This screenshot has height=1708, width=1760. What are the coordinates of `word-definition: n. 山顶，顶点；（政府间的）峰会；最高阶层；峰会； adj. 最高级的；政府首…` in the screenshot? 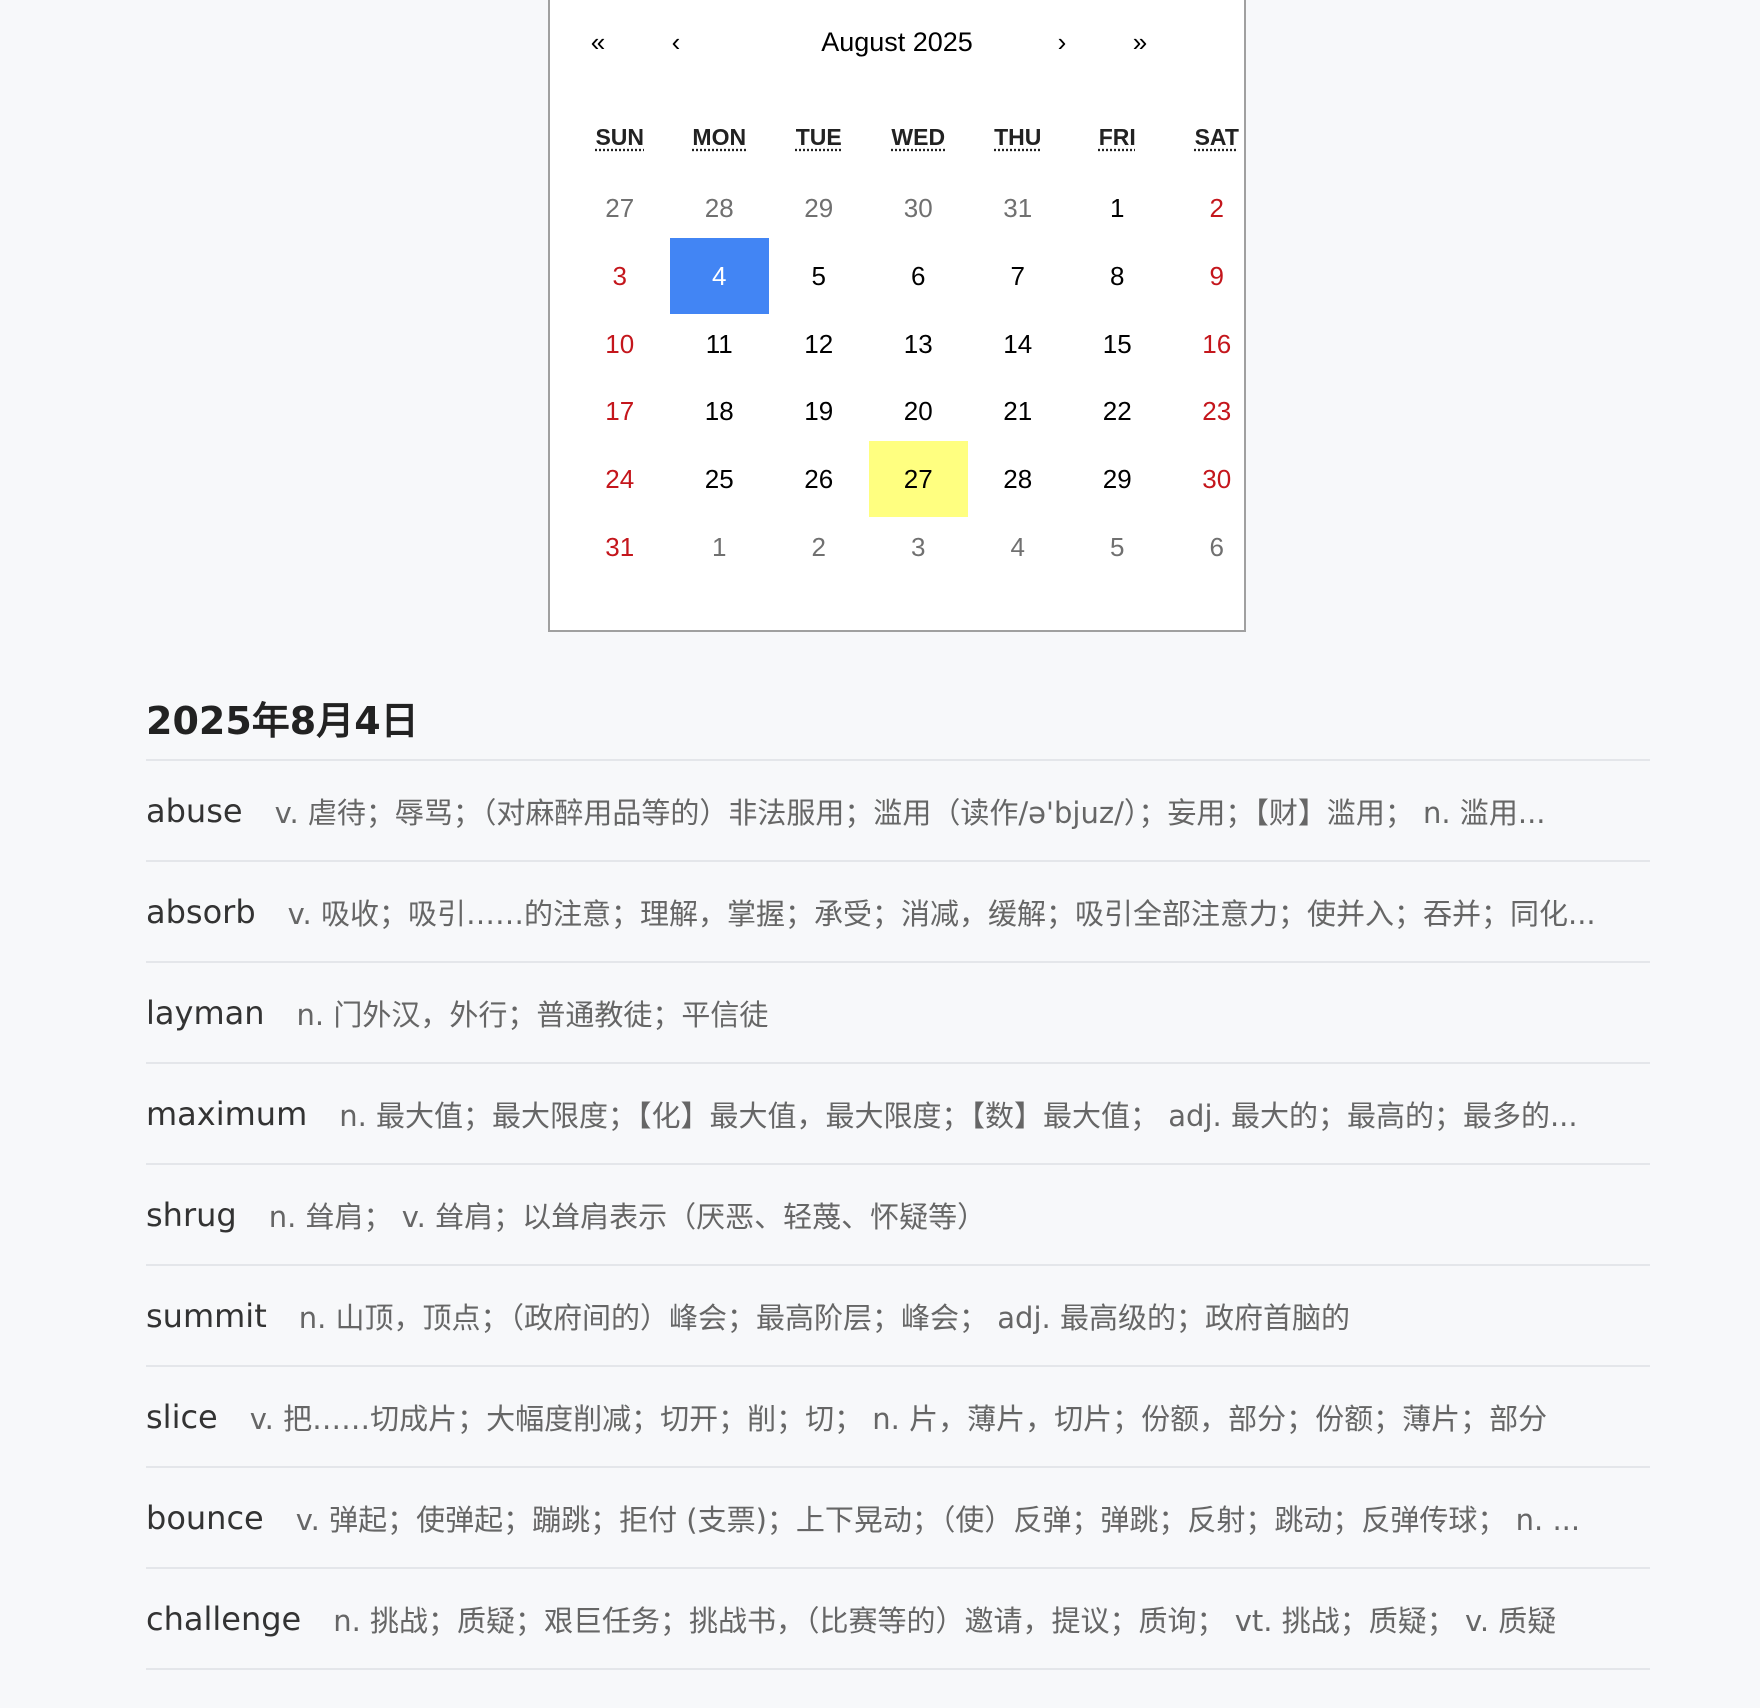 It's located at (824, 1317).